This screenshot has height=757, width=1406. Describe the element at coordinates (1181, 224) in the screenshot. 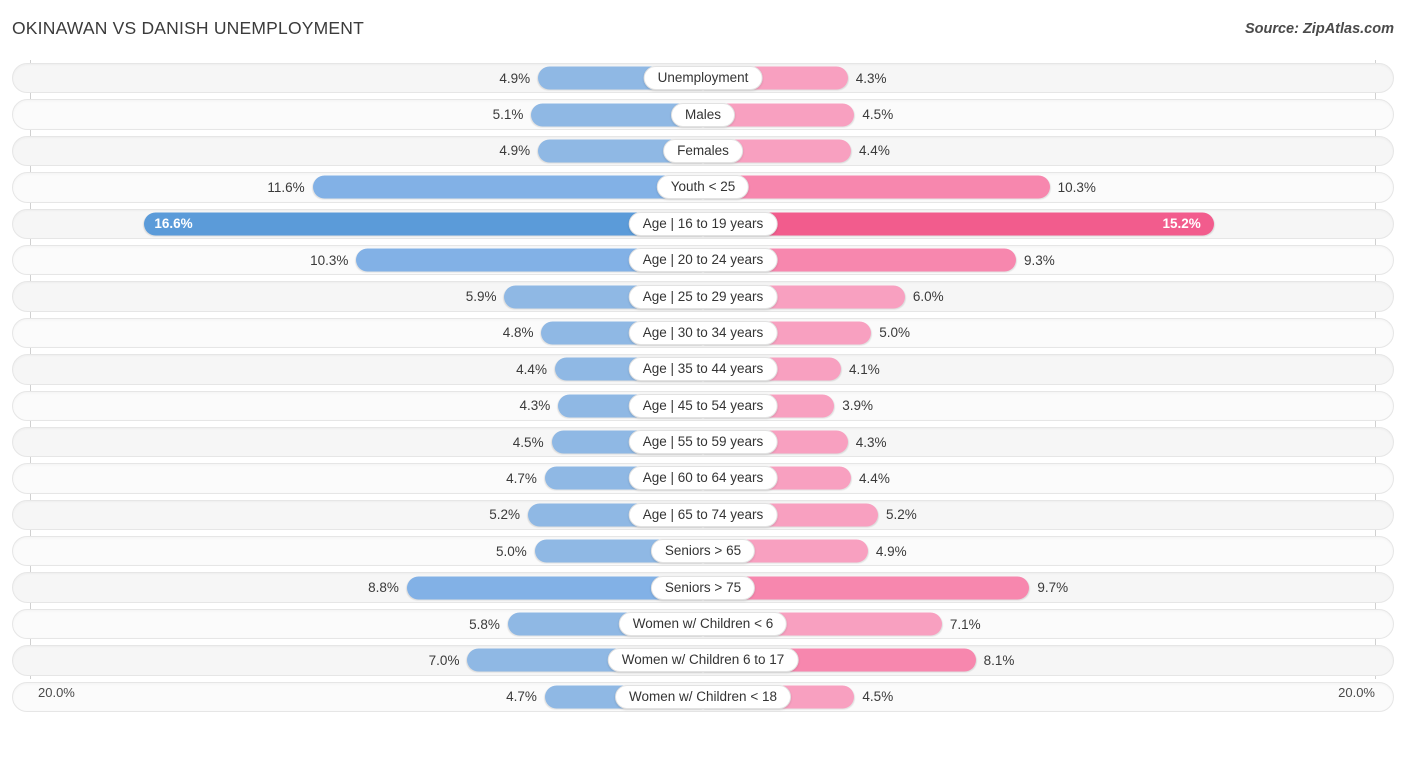

I see `value-label-danish: 15.2%` at that location.